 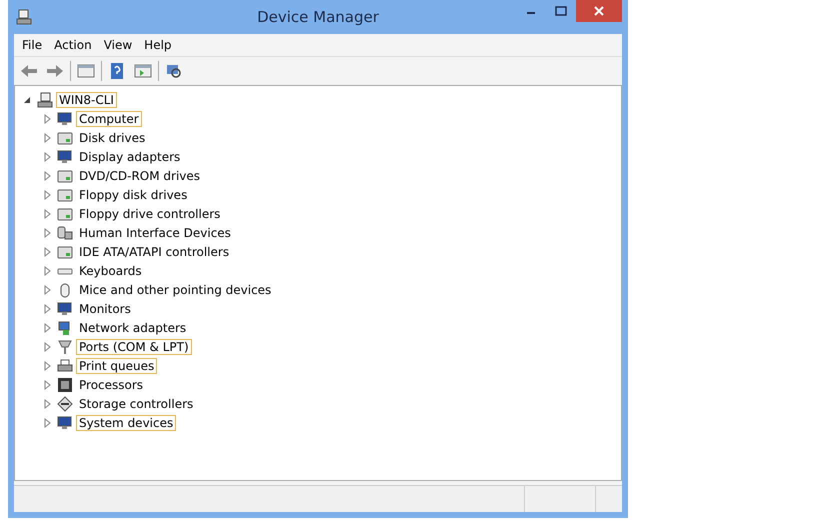 I want to click on tree-item: System devices, so click(x=126, y=422).